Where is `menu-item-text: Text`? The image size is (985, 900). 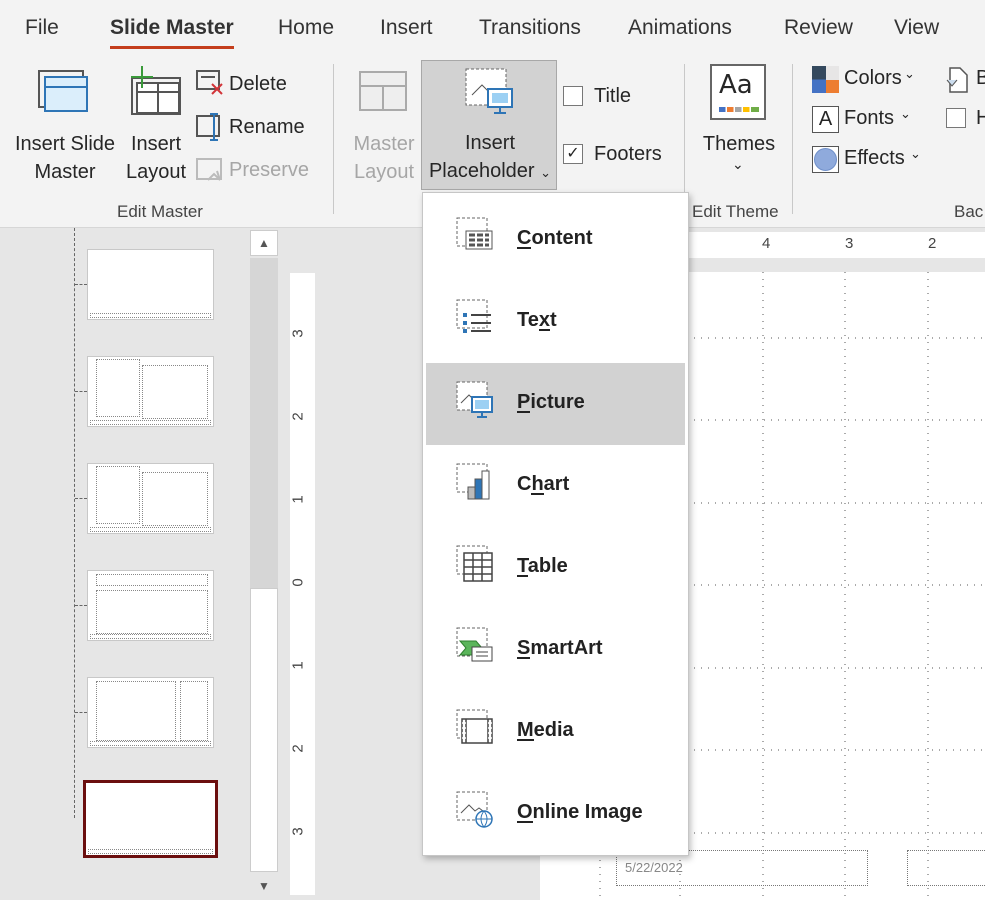
menu-item-text: Text is located at coordinates (555, 322).